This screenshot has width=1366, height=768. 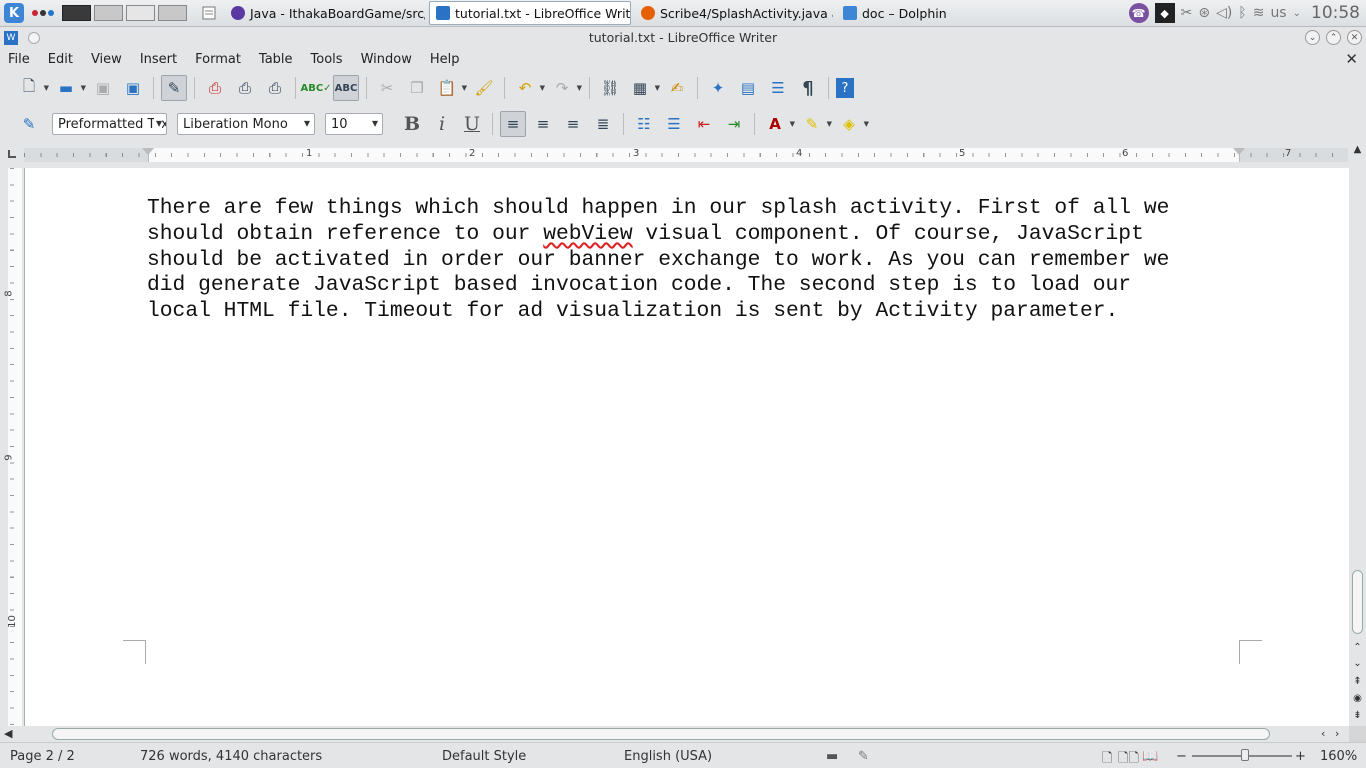 What do you see at coordinates (148, 151) in the screenshot?
I see `left-indent-marker` at bounding box center [148, 151].